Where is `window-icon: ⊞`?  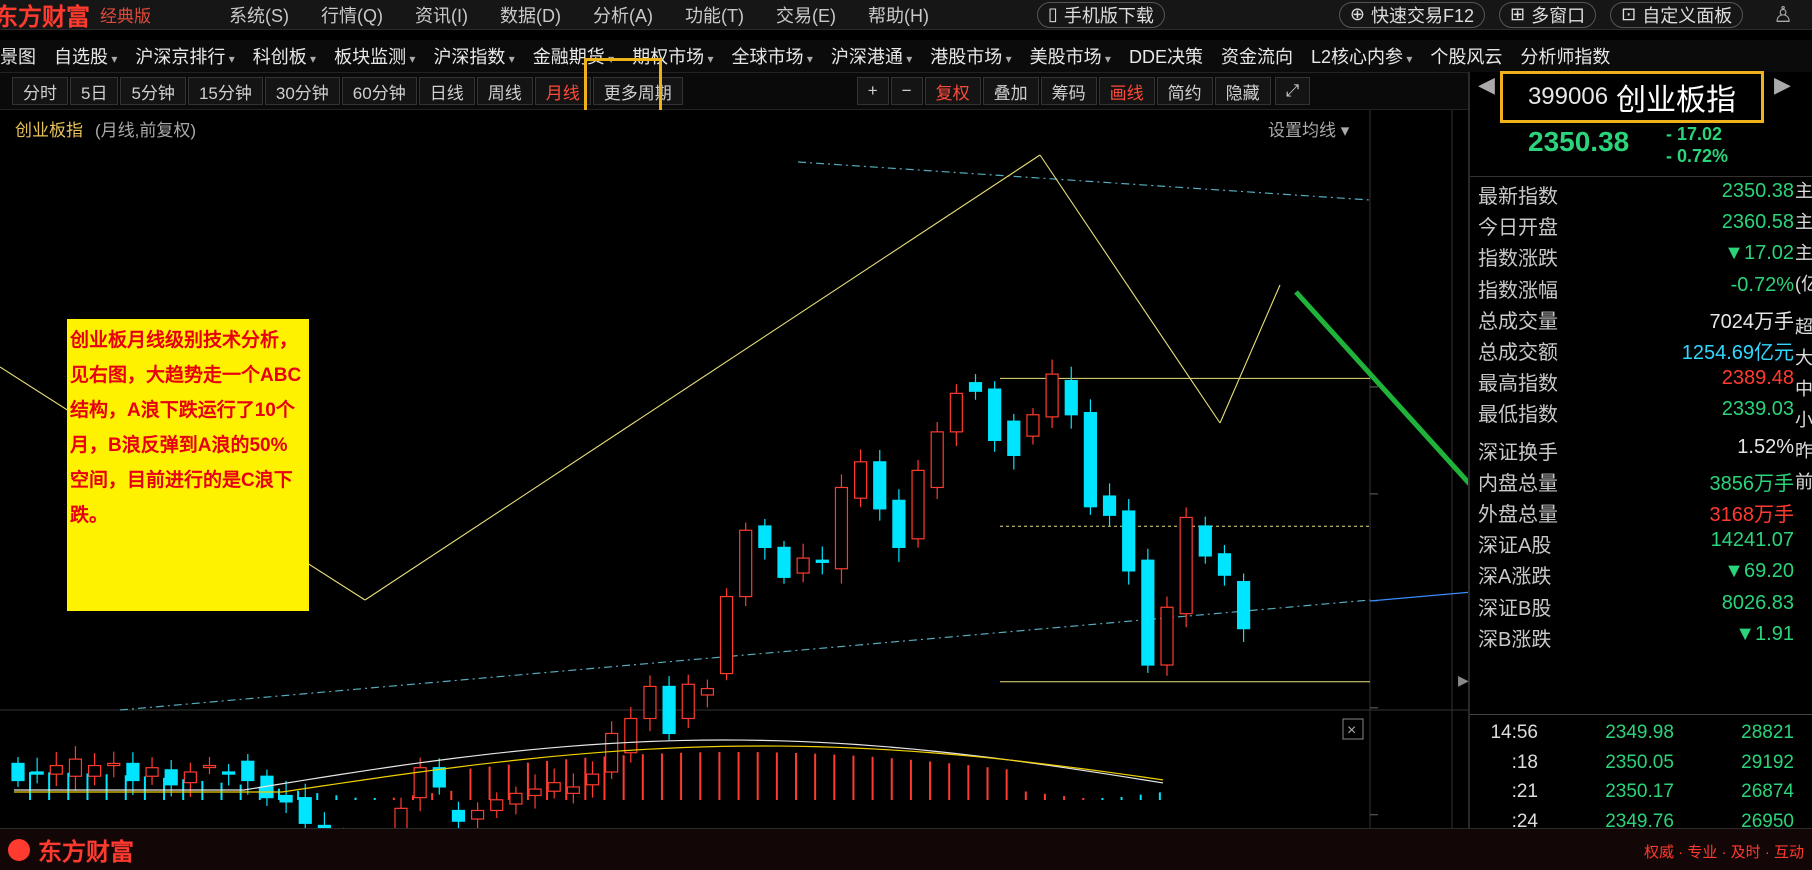
window-icon: ⊞ is located at coordinates (1518, 14).